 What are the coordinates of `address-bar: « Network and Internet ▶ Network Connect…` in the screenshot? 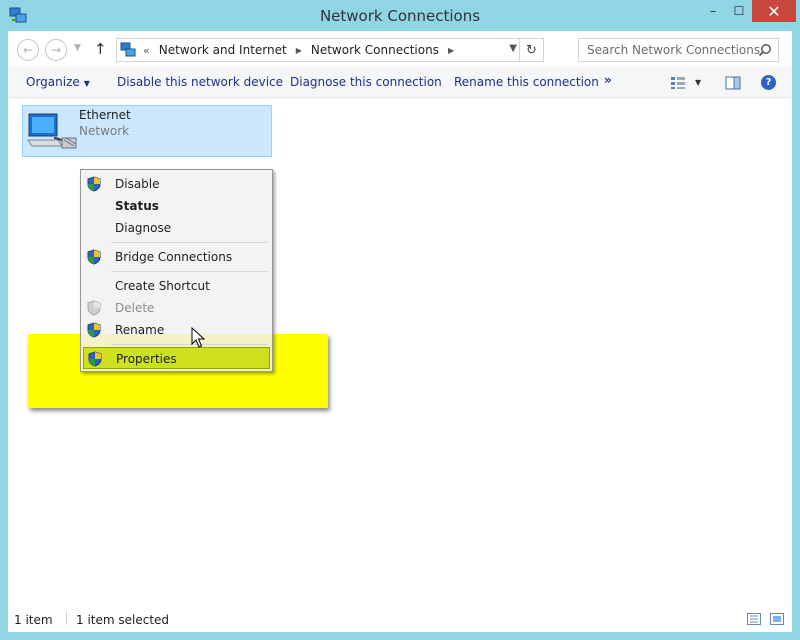 It's located at (330, 50).